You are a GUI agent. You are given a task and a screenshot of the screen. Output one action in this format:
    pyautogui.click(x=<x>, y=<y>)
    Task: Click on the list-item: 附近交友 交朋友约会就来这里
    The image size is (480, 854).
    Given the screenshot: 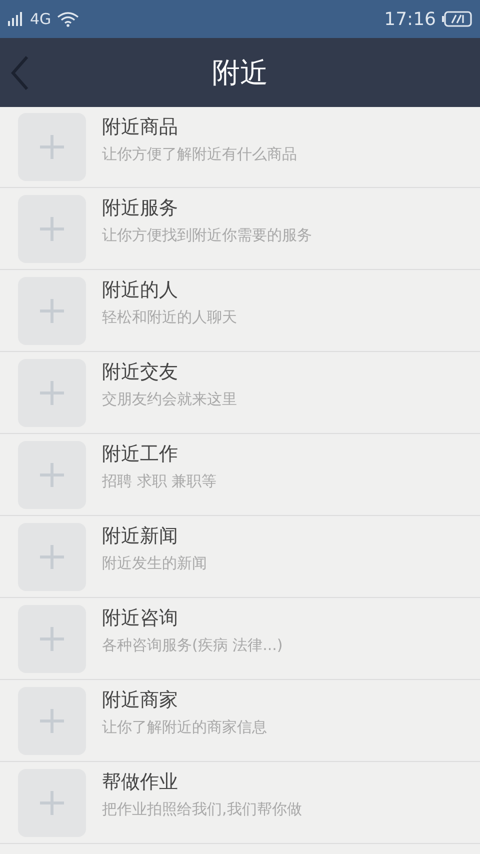 What is the action you would take?
    pyautogui.click(x=240, y=393)
    